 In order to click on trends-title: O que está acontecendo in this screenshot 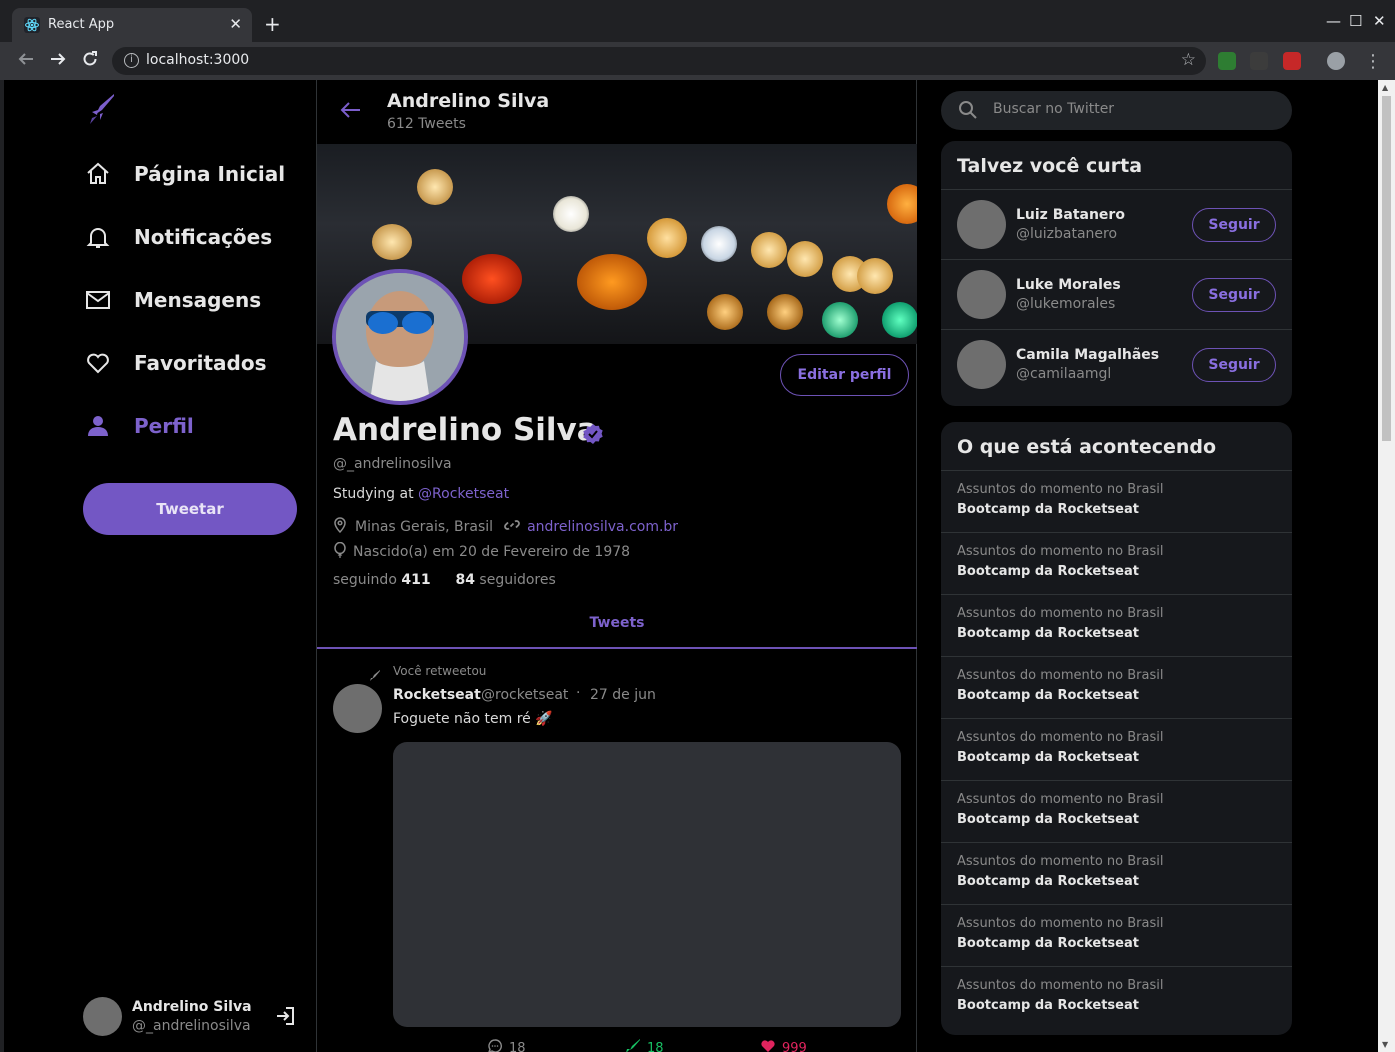, I will do `click(1116, 446)`.